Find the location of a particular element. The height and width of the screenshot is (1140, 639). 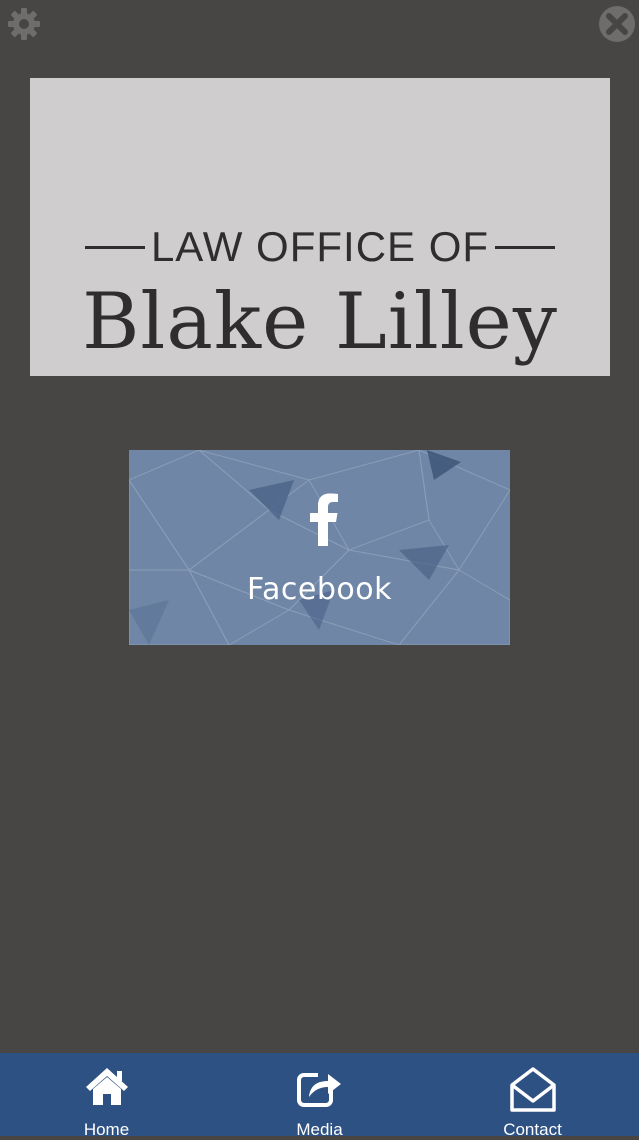

share-icon is located at coordinates (320, 1089).